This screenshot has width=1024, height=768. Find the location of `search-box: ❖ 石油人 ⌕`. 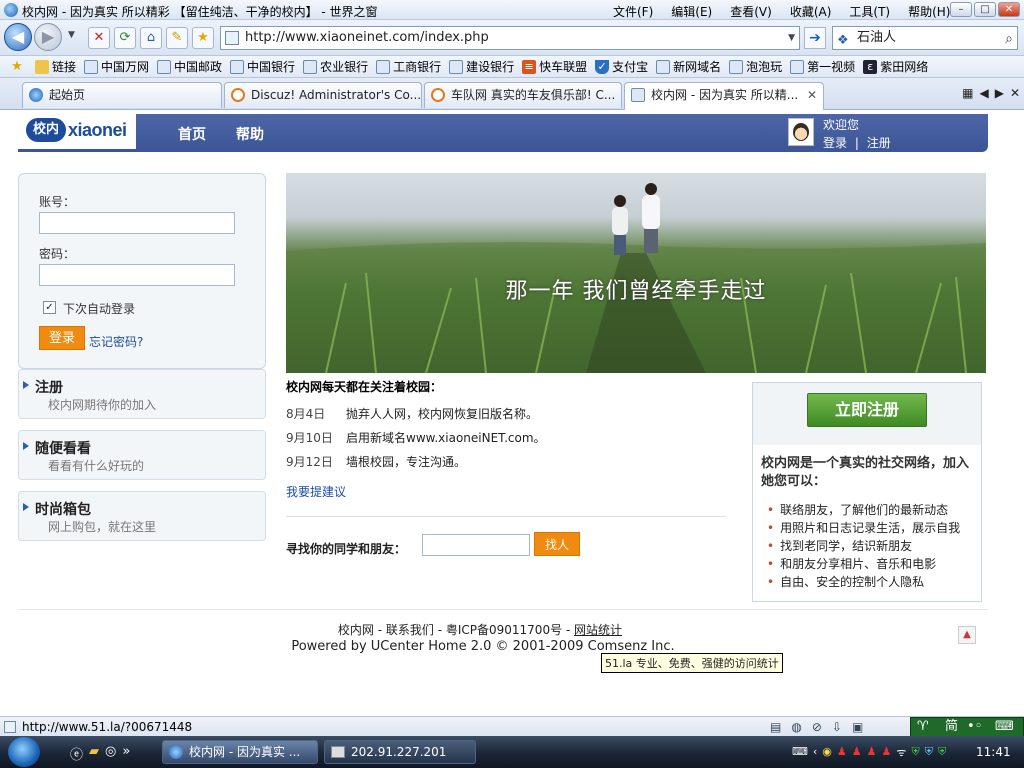

search-box: ❖ 石油人 ⌕ is located at coordinates (925, 38).